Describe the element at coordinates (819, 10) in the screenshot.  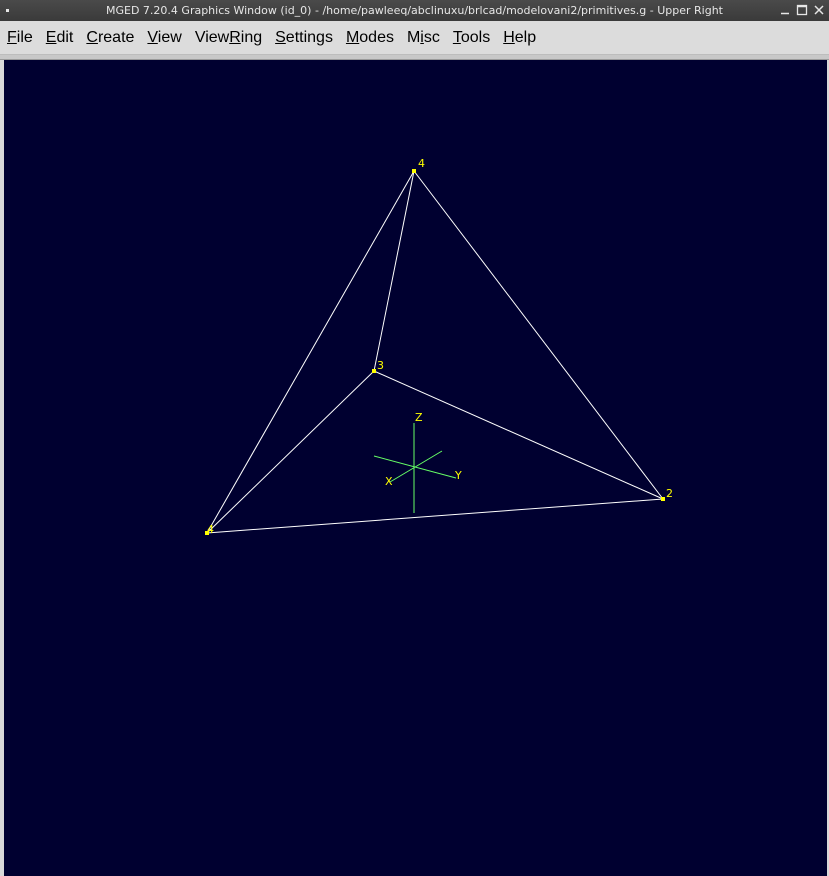
I see `close-icon` at that location.